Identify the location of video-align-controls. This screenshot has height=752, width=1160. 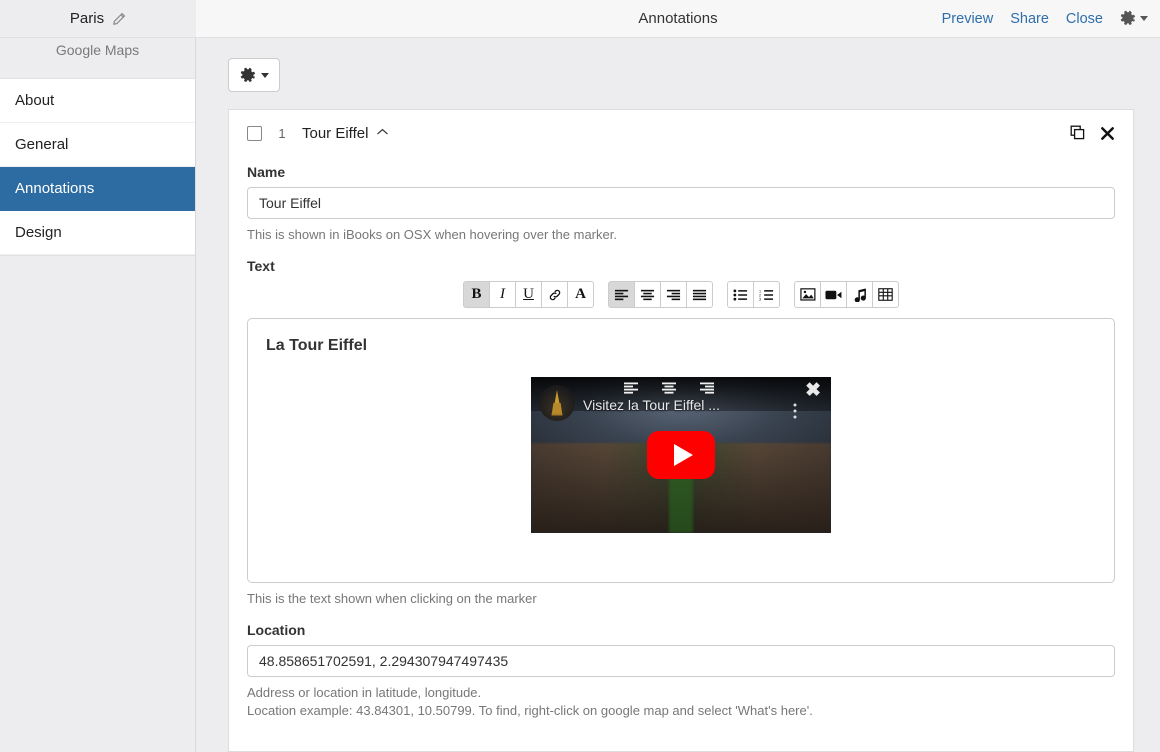
(669, 388).